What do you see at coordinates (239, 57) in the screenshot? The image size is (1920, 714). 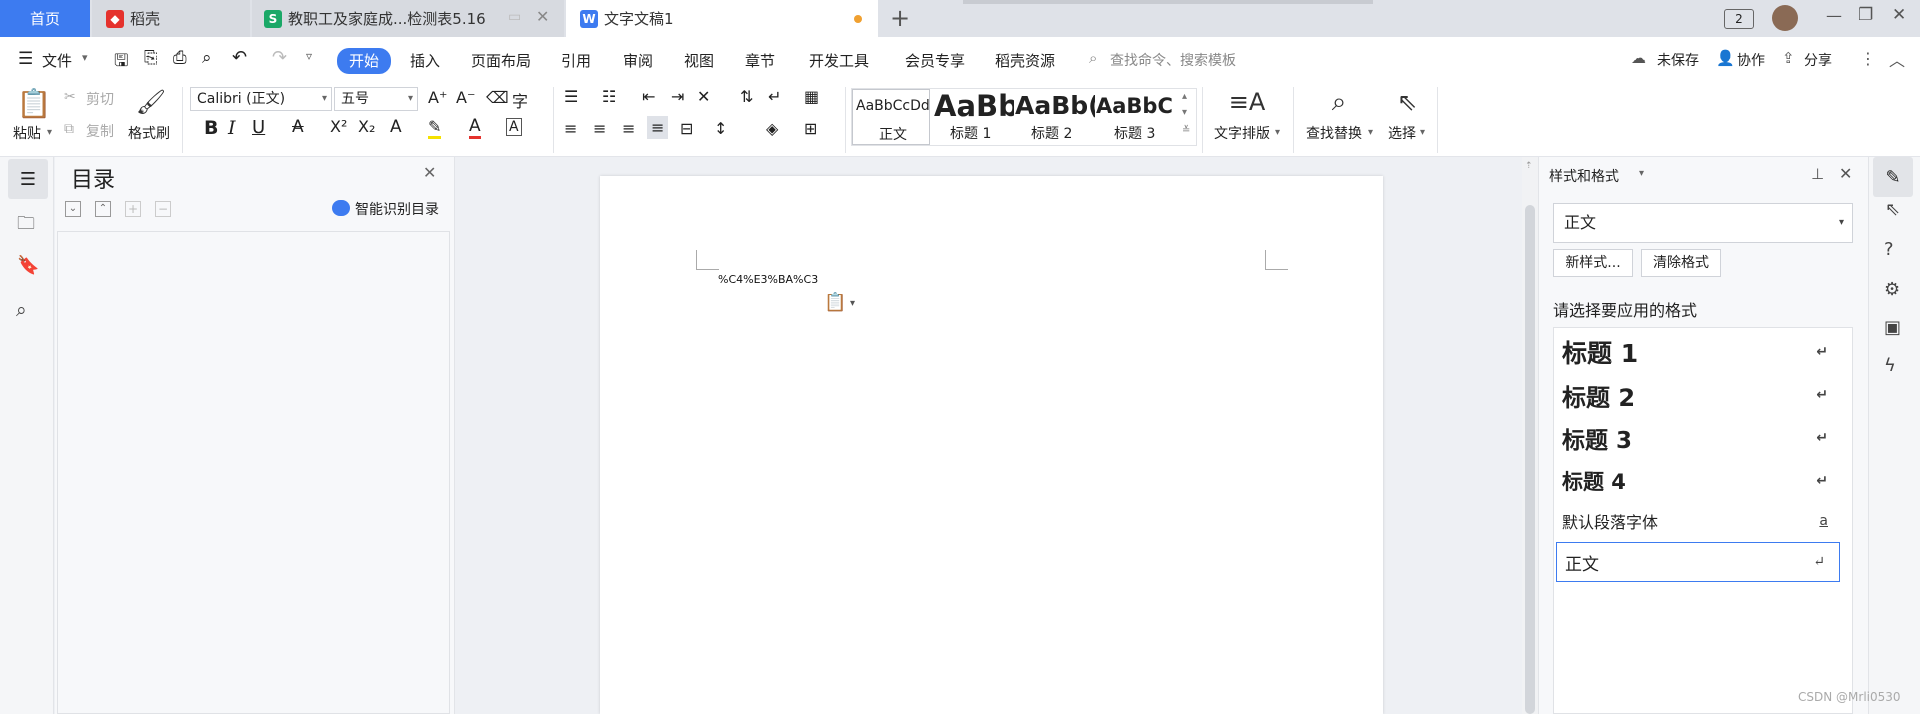 I see `undo-icon: ↶` at bounding box center [239, 57].